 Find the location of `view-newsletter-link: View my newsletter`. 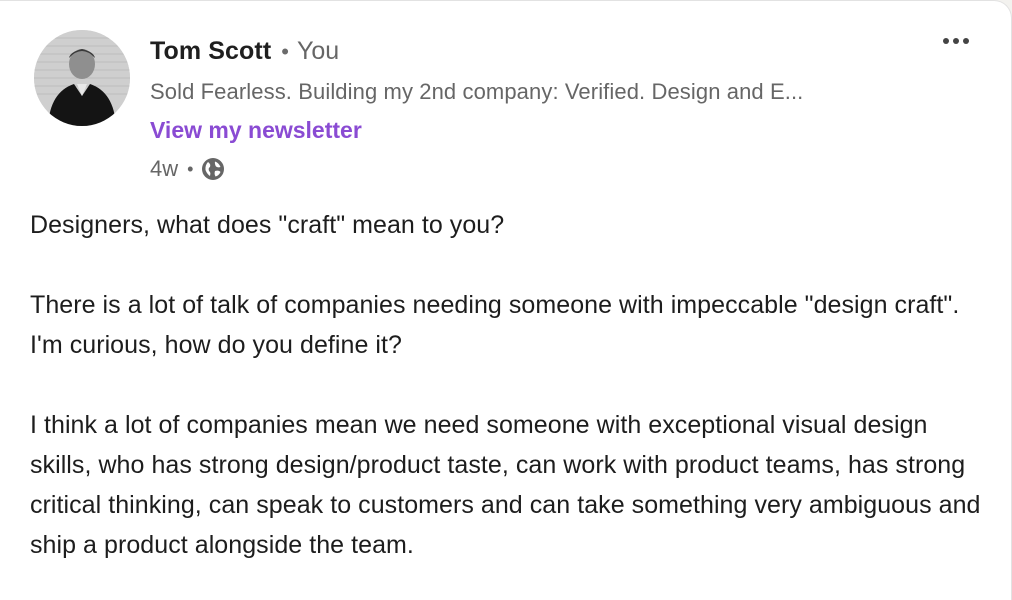

view-newsletter-link: View my newsletter is located at coordinates (256, 130).